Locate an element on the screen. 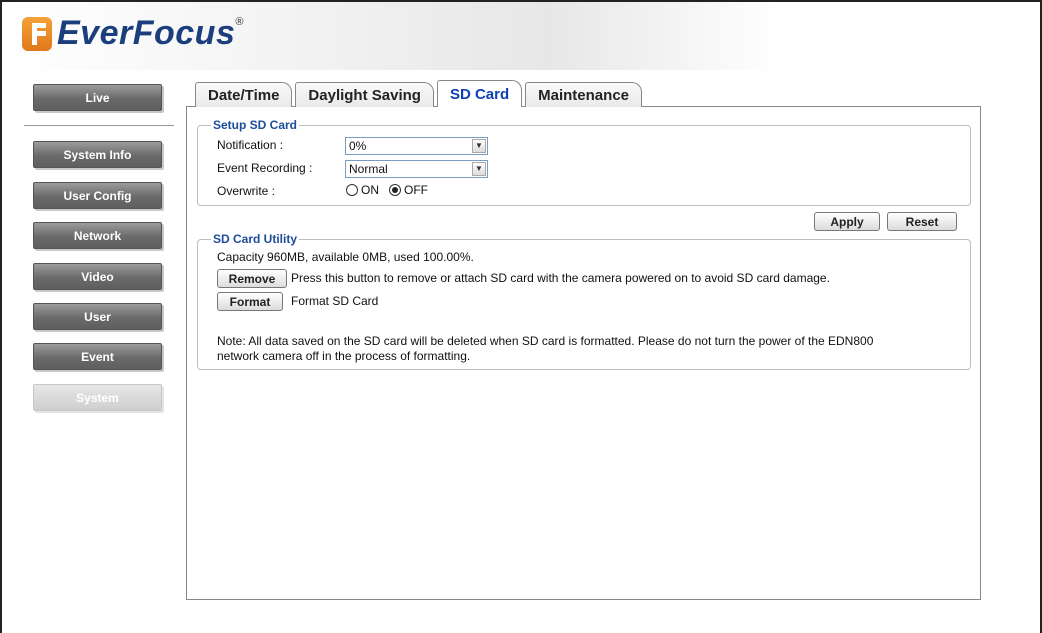 This screenshot has height=633, width=1042. notification-value: 0% is located at coordinates (358, 146).